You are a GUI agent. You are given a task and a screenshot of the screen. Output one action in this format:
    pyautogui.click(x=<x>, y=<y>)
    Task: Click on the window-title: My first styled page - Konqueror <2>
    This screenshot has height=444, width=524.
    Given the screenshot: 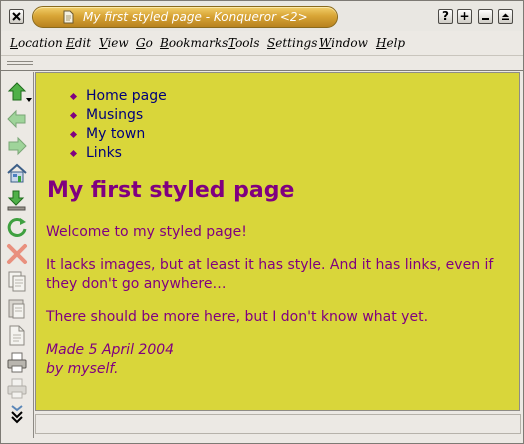 What is the action you would take?
    pyautogui.click(x=195, y=17)
    